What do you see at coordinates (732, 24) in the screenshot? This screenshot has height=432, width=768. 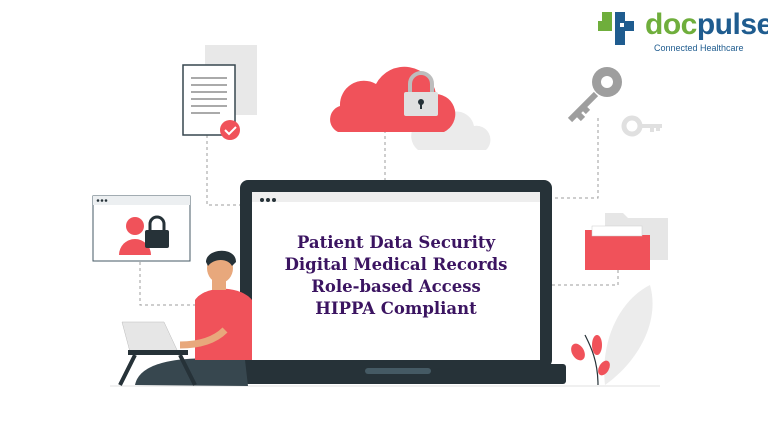 I see `logo-pulse: pulse` at bounding box center [732, 24].